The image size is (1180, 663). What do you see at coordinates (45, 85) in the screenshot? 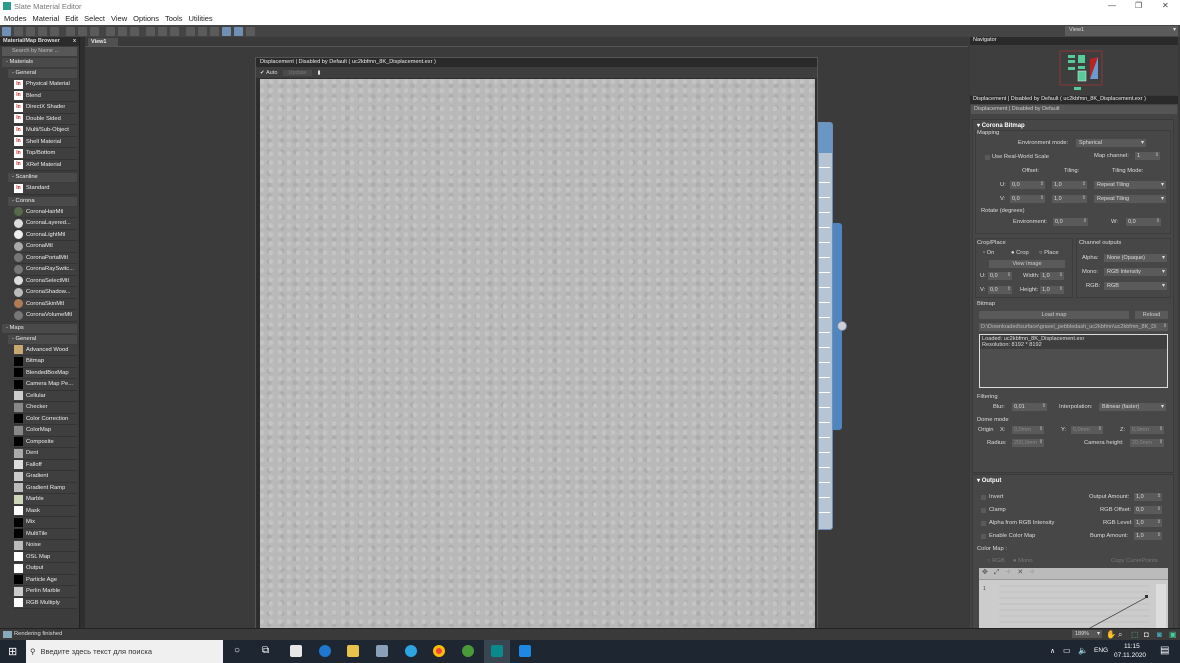
I see `browser-list-item: In Physical Material` at bounding box center [45, 85].